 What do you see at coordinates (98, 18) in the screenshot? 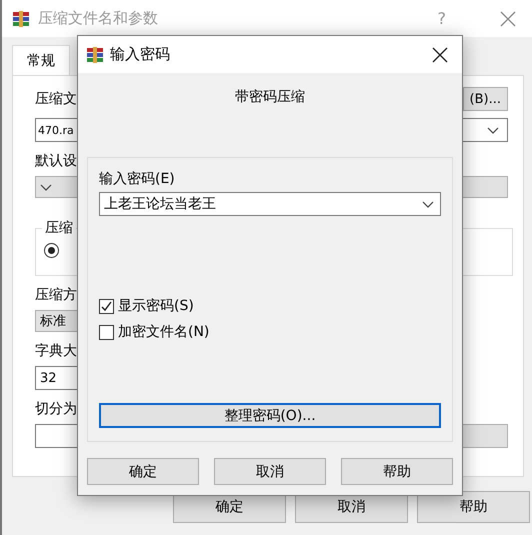
I see `window-title: 压缩文件名和参数` at bounding box center [98, 18].